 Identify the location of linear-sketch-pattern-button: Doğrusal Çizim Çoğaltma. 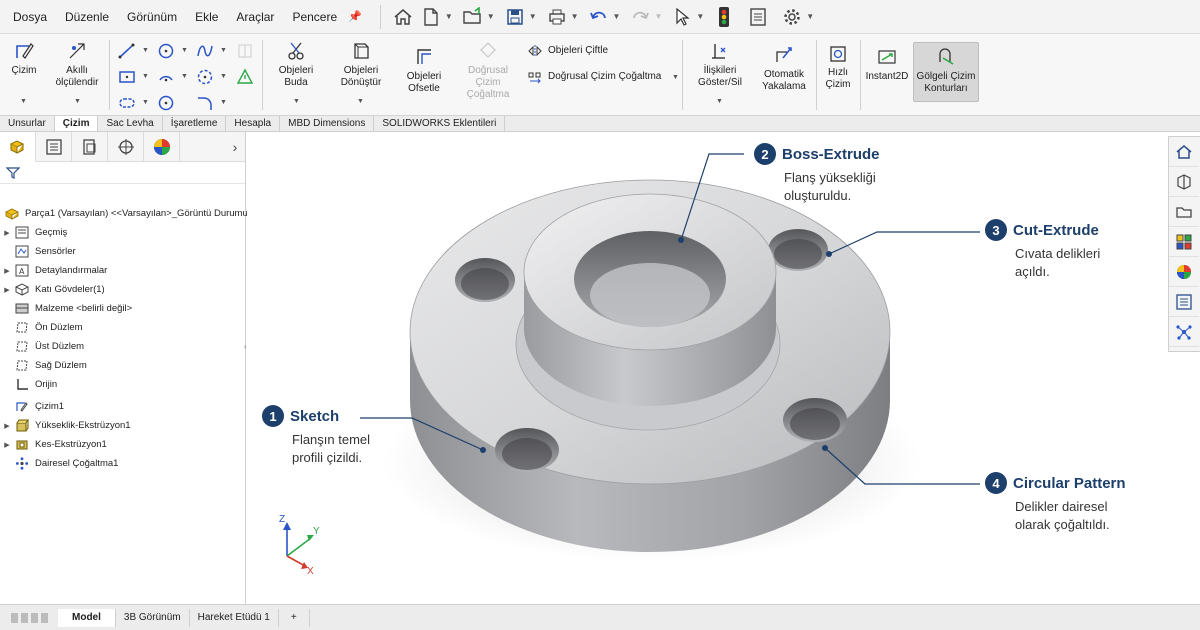
(603, 77).